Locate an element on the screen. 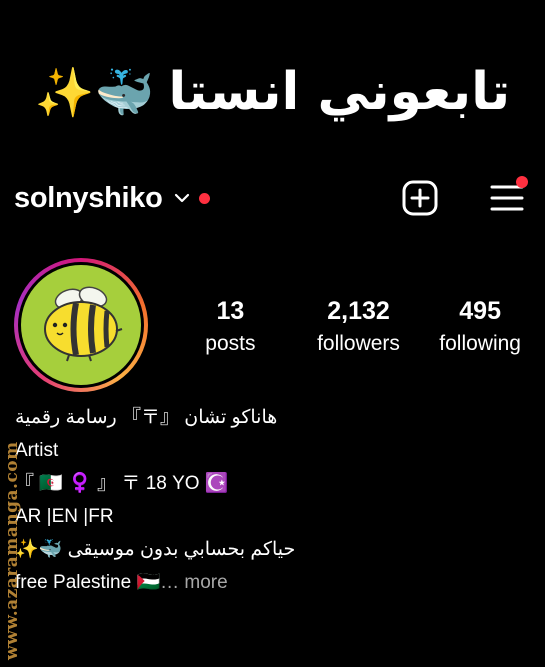 The height and width of the screenshot is (667, 545). username: solnyshiko is located at coordinates (88, 198).